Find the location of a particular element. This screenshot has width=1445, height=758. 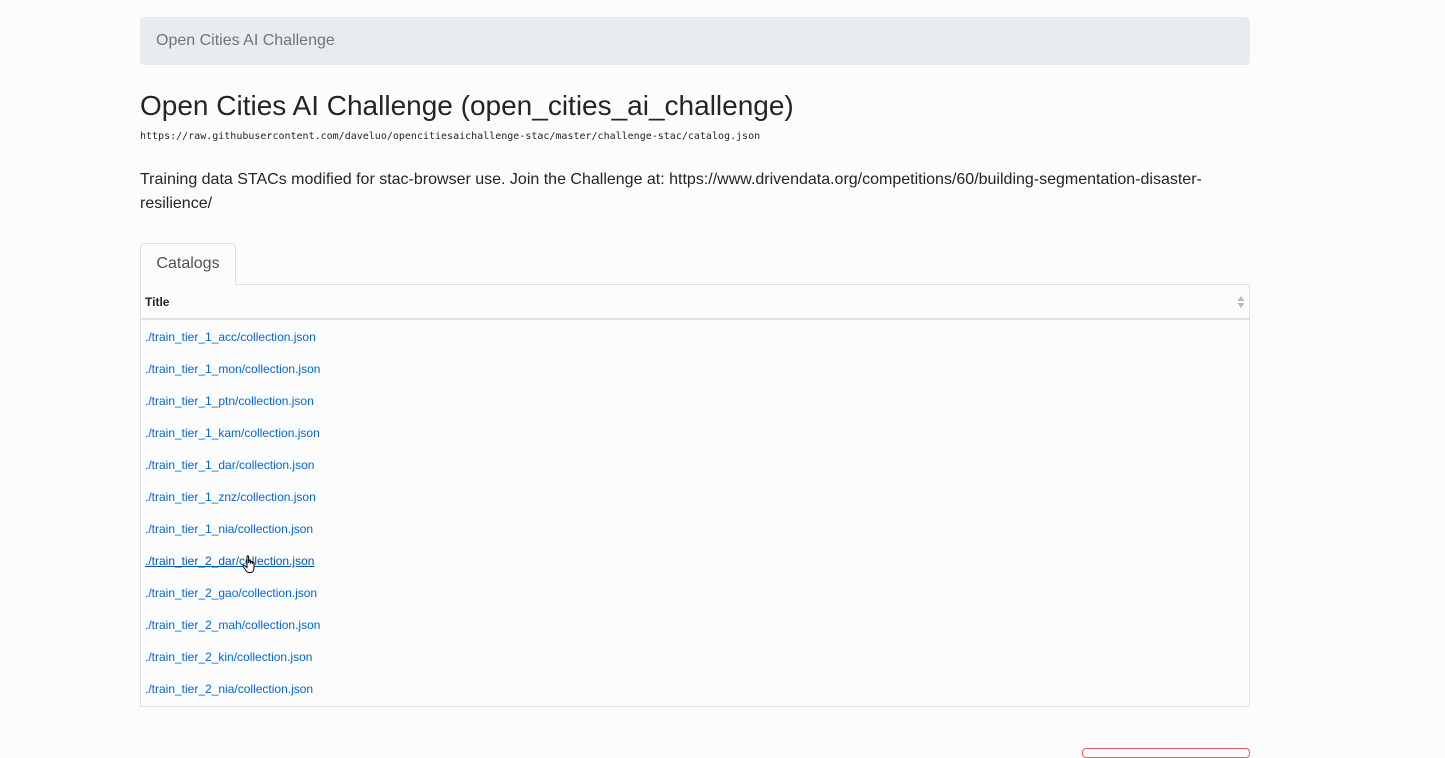

table-row: ./train_tier_2_nia/collection.json is located at coordinates (695, 689).